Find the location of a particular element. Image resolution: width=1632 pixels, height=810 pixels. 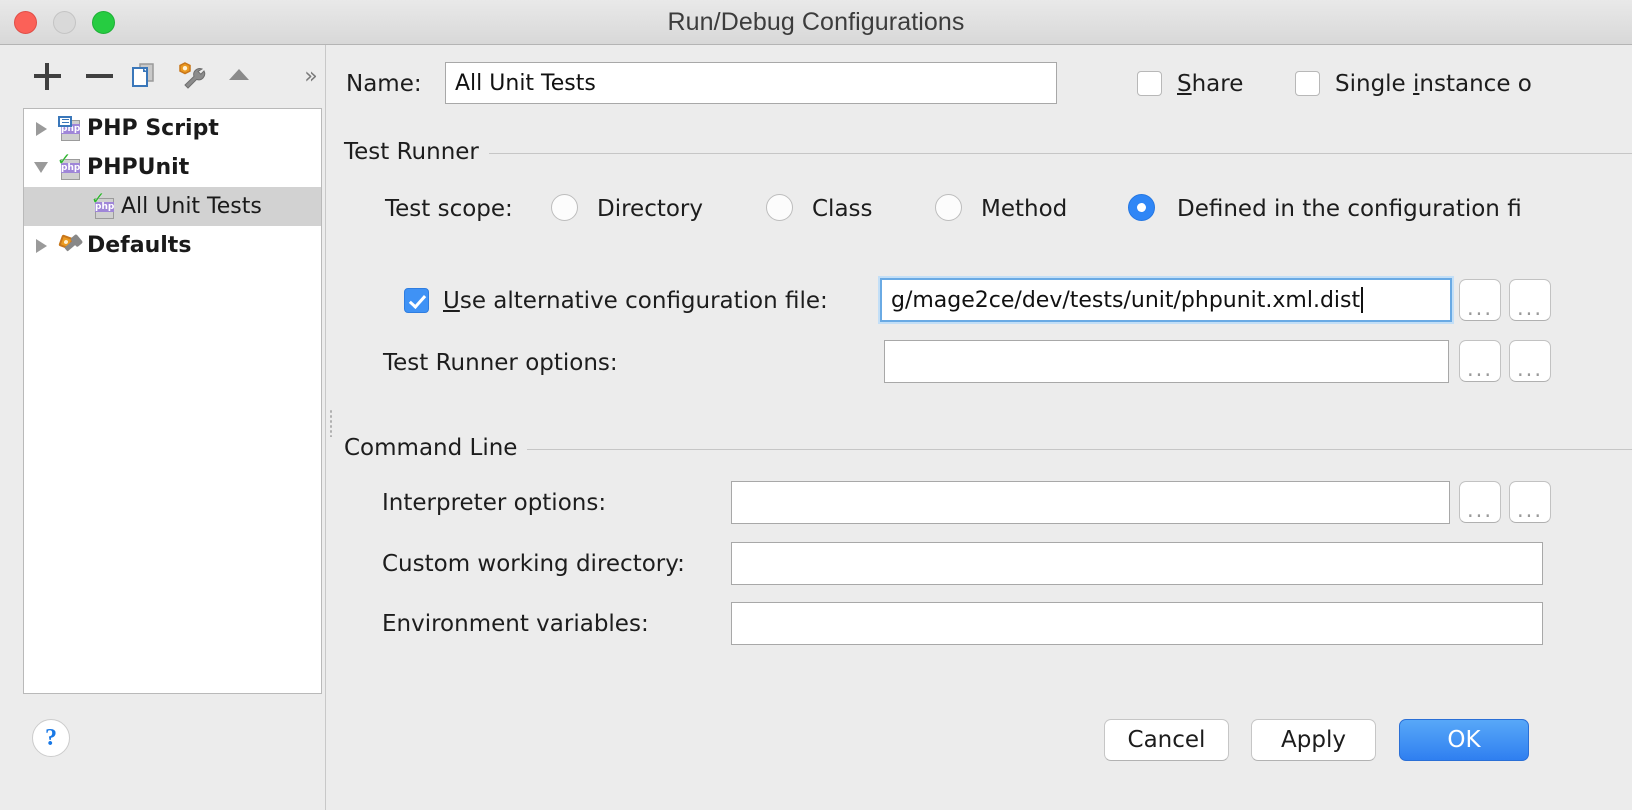

toolbar-overflow-button: » is located at coordinates (310, 76).